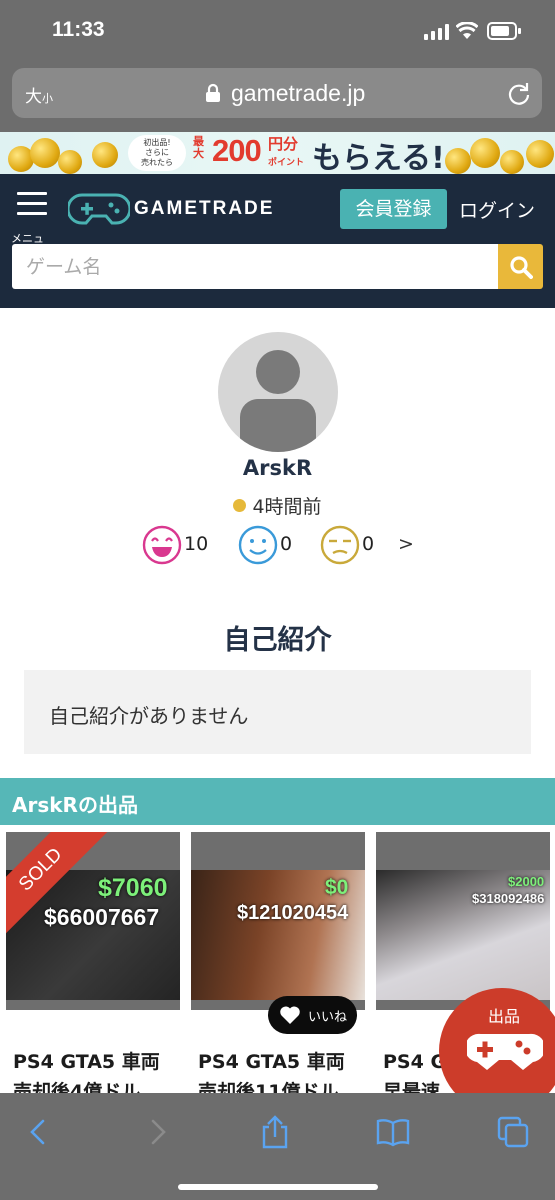 Image resolution: width=555 pixels, height=1200 pixels. What do you see at coordinates (277, 640) in the screenshot?
I see `intro-title: 自己紹介` at bounding box center [277, 640].